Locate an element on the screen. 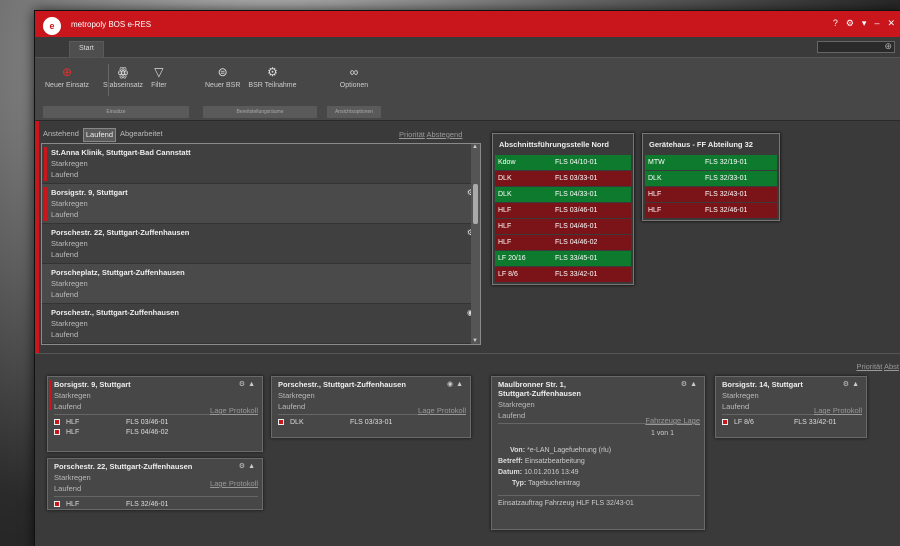 This screenshot has height=546, width=900. vehicle-row: LF 20/16 FLS 33/45-01 is located at coordinates (563, 258).